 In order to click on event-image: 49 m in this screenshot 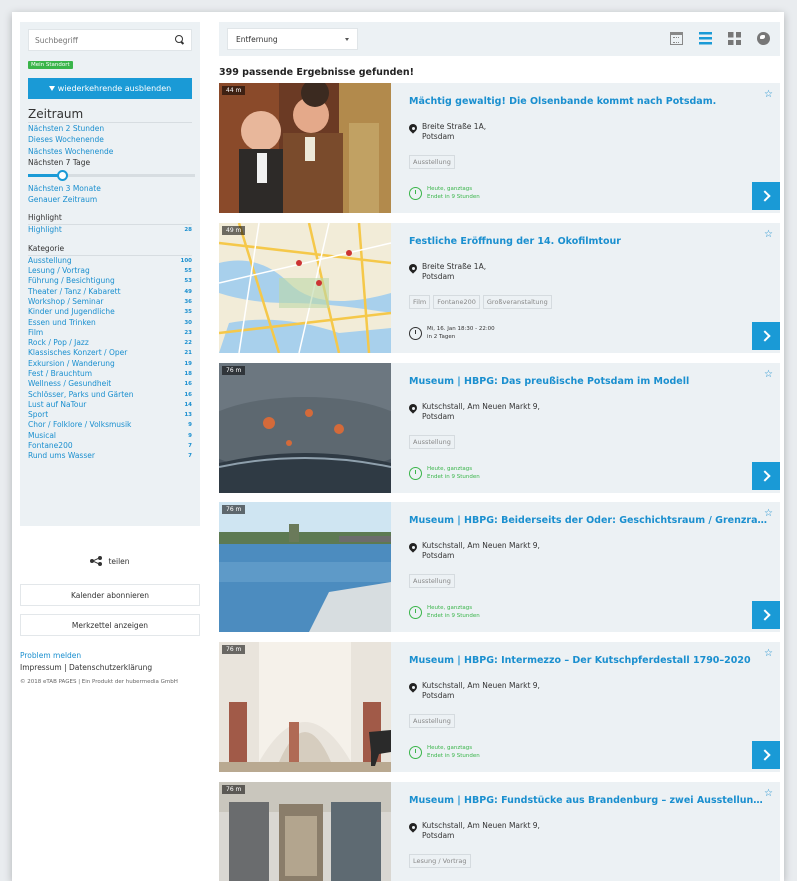, I will do `click(305, 288)`.